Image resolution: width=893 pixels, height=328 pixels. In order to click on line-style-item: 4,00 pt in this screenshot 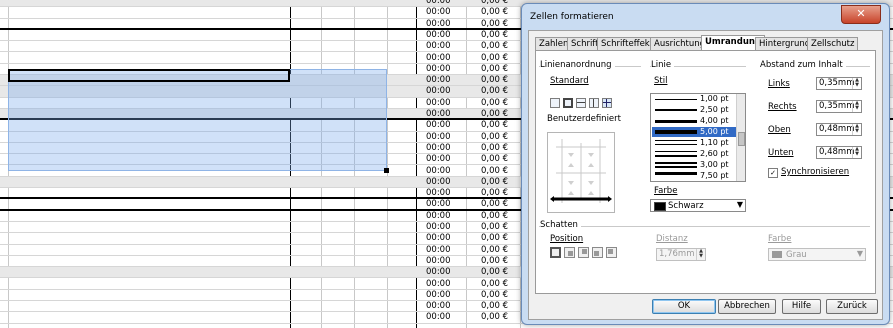, I will do `click(694, 121)`.